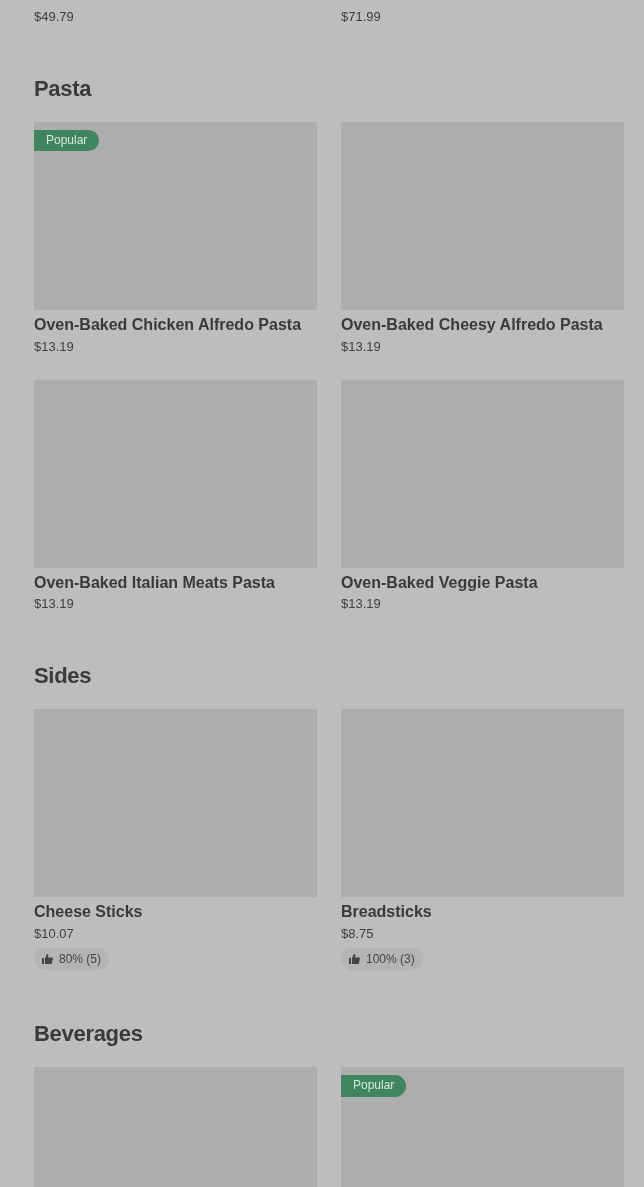  Describe the element at coordinates (382, 958) in the screenshot. I see `rating-pill: 100% (3)` at that location.